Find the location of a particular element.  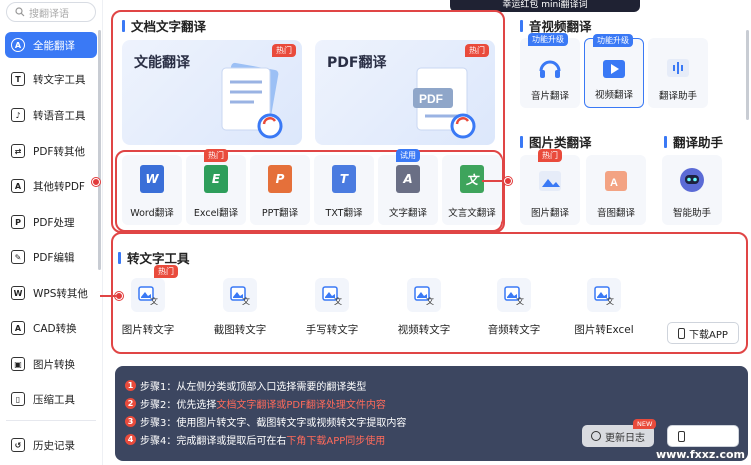

tool-label: 音频转文字 is located at coordinates (514, 330).